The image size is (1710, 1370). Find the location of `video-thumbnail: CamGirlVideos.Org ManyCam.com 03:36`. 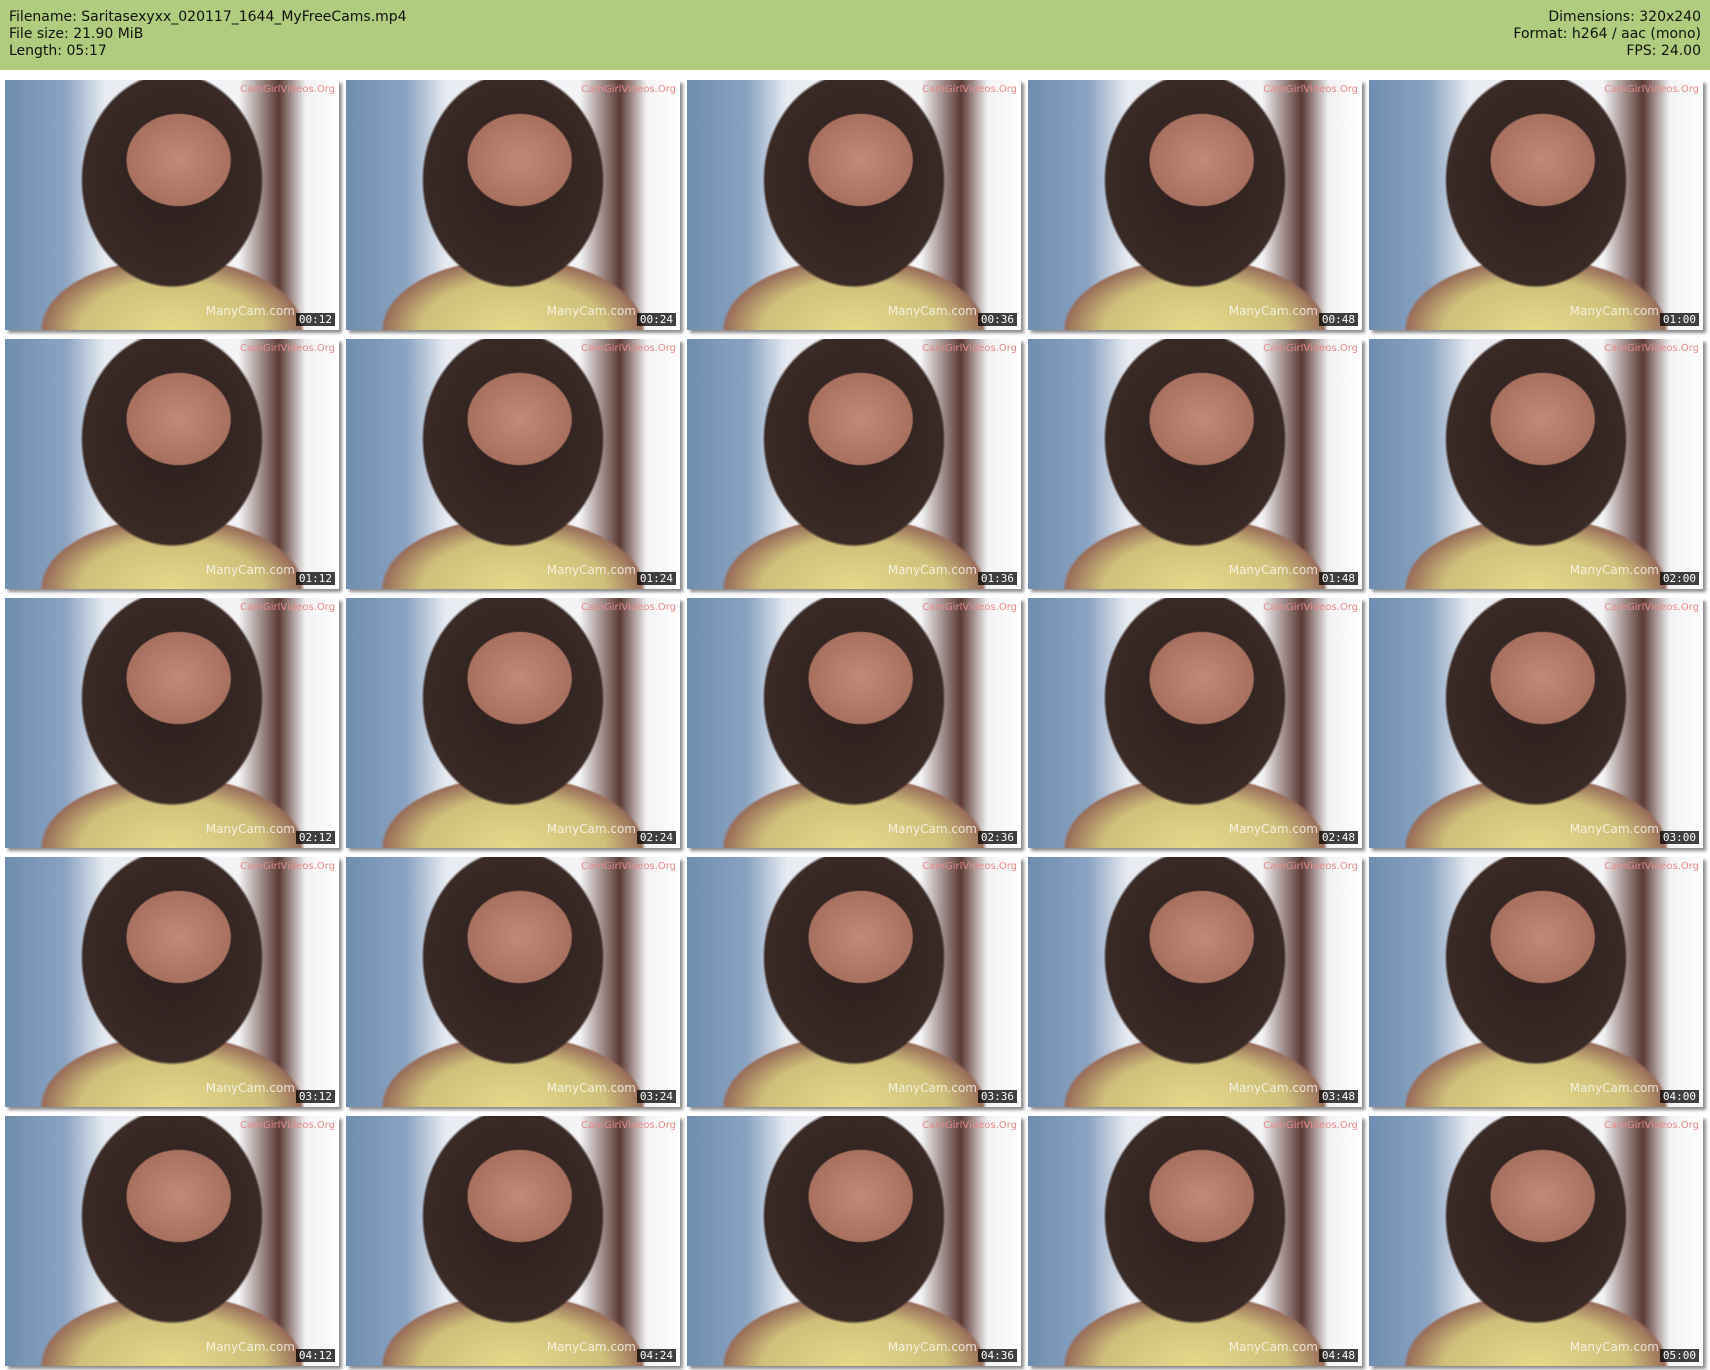

video-thumbnail: CamGirlVideos.Org ManyCam.com 03:36 is located at coordinates (854, 982).